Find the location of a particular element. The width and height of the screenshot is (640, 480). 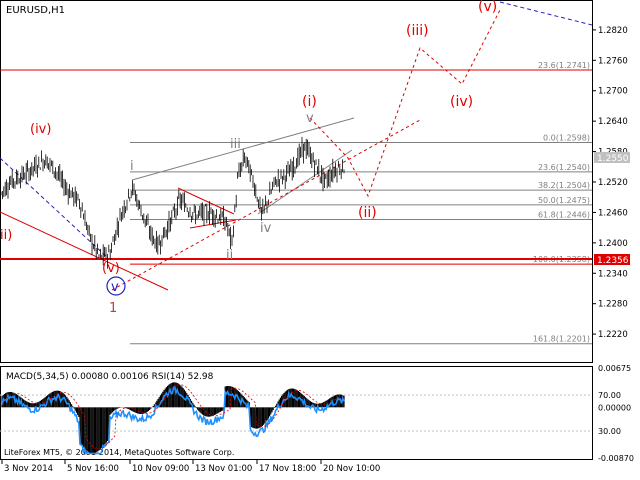

wave-label-blue-v: v is located at coordinates (115, 287).